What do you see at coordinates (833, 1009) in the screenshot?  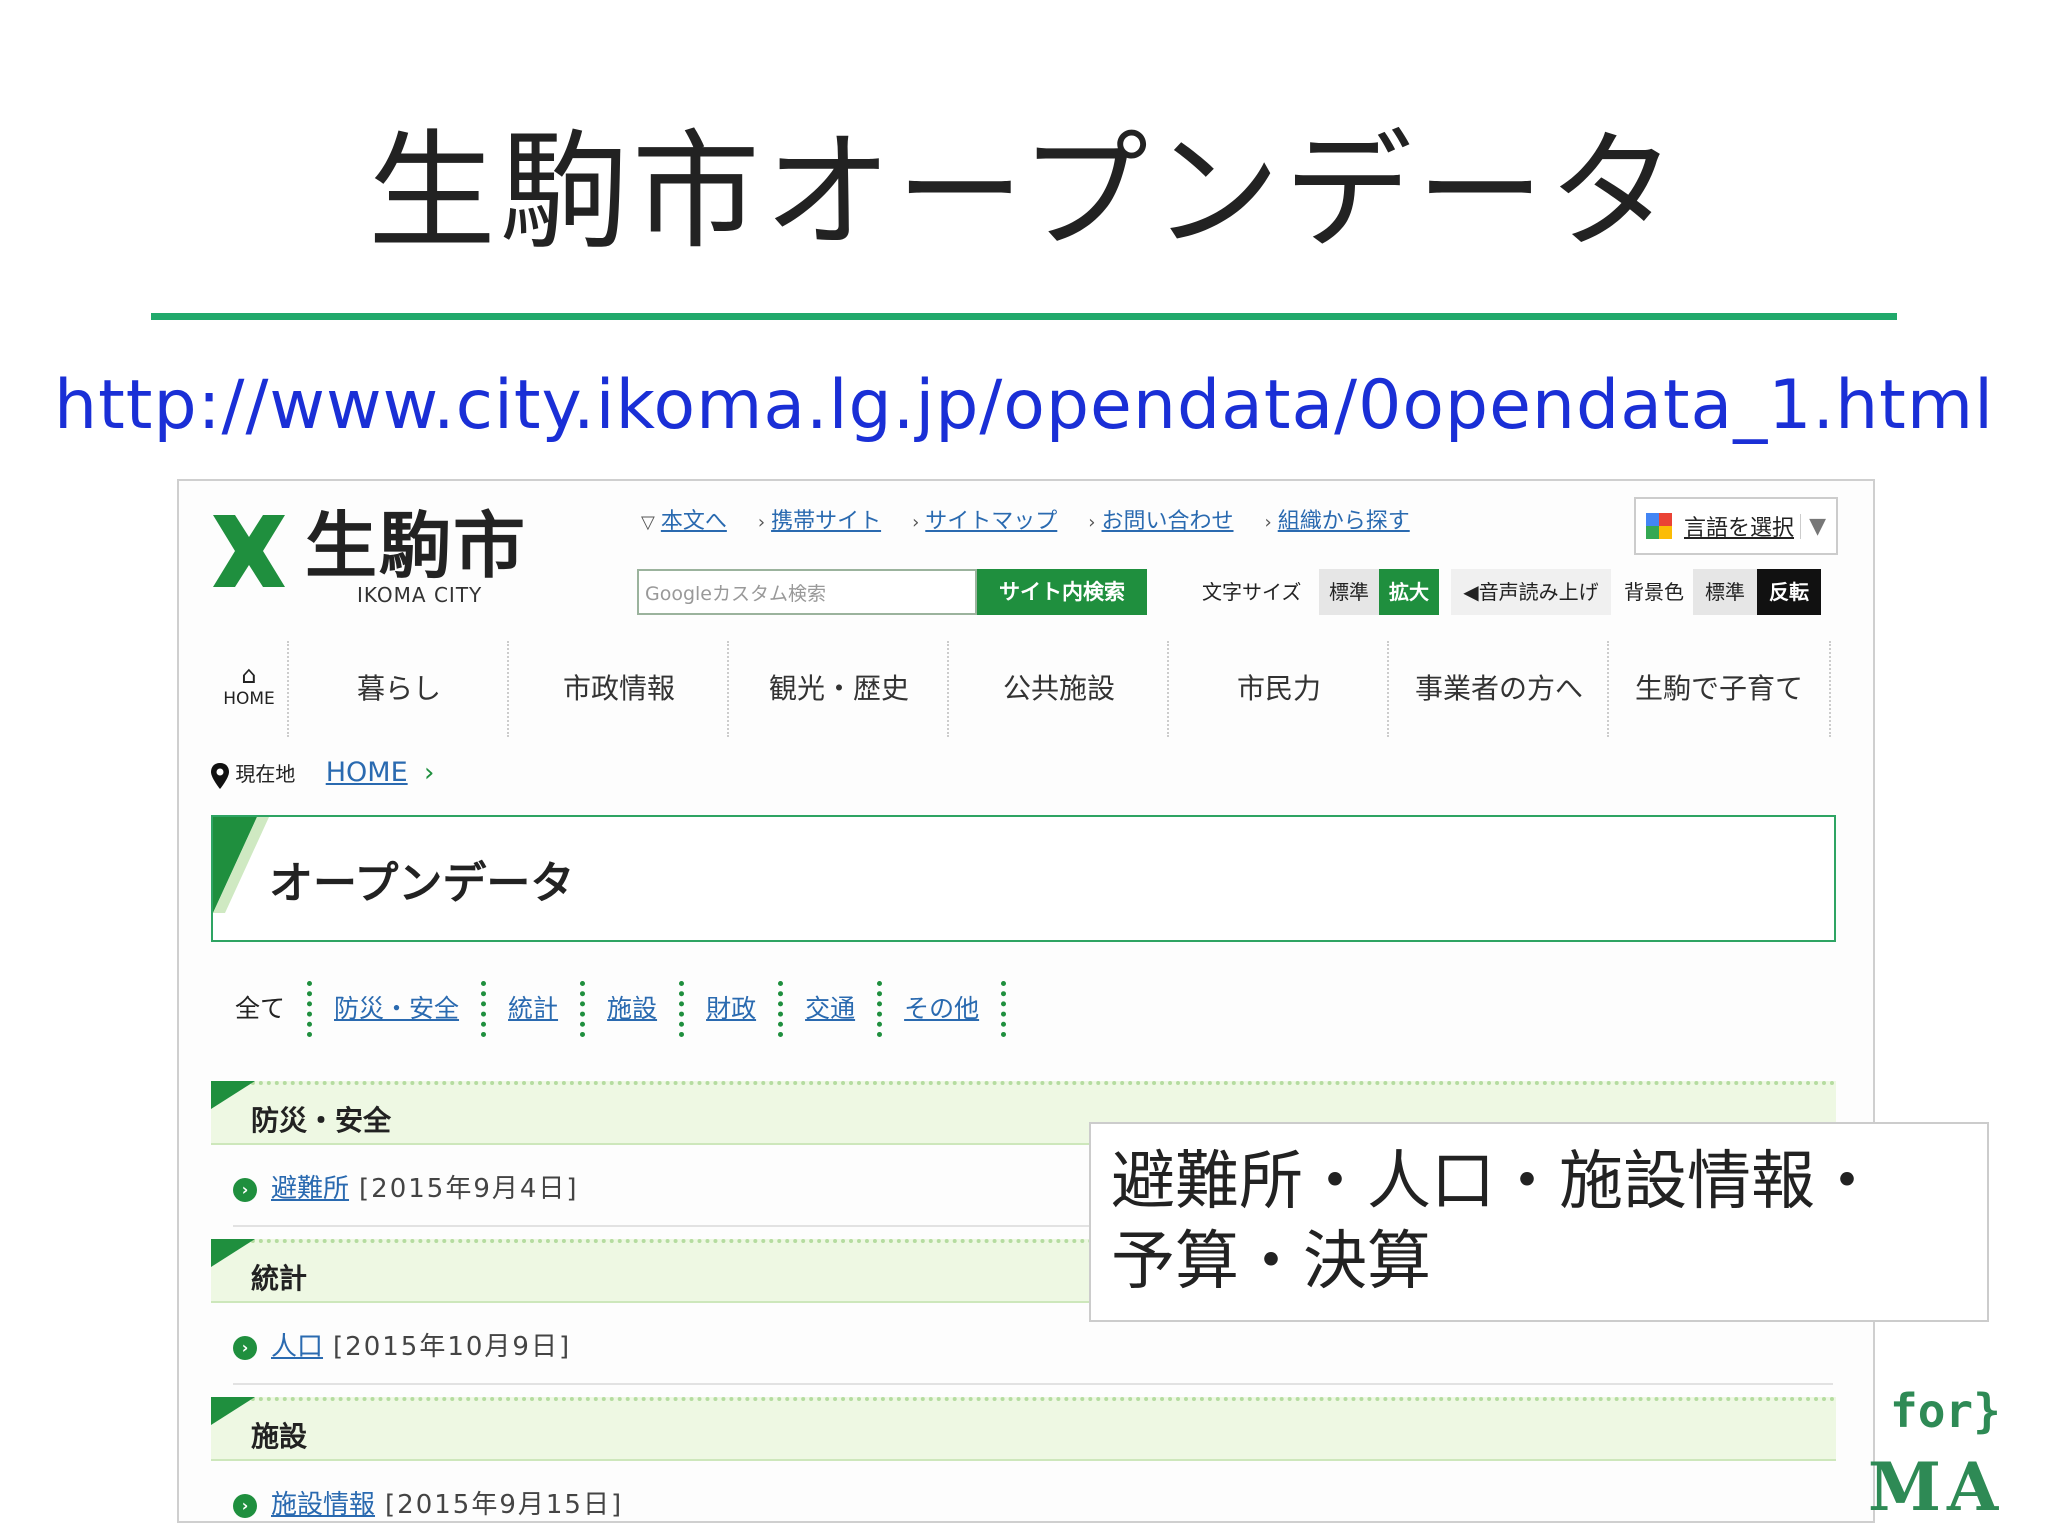 I see `category-transport: 交通` at bounding box center [833, 1009].